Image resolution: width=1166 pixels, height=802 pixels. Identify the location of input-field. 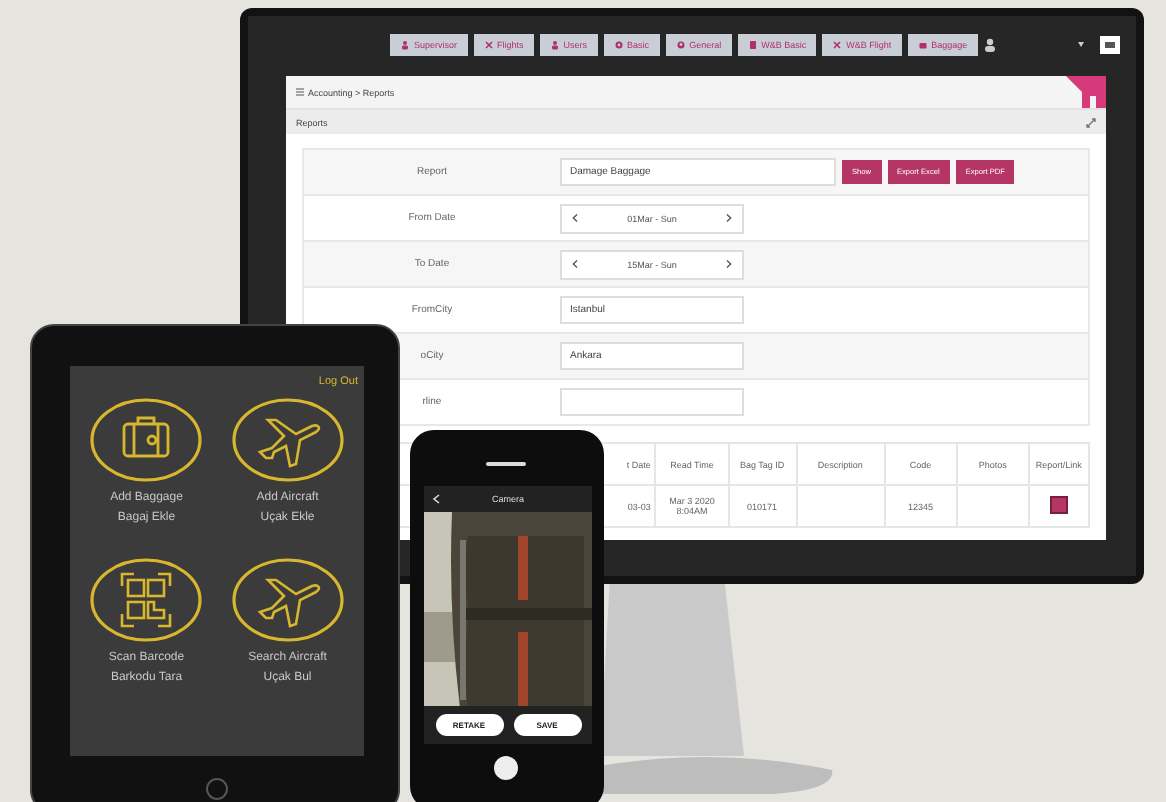
(652, 402).